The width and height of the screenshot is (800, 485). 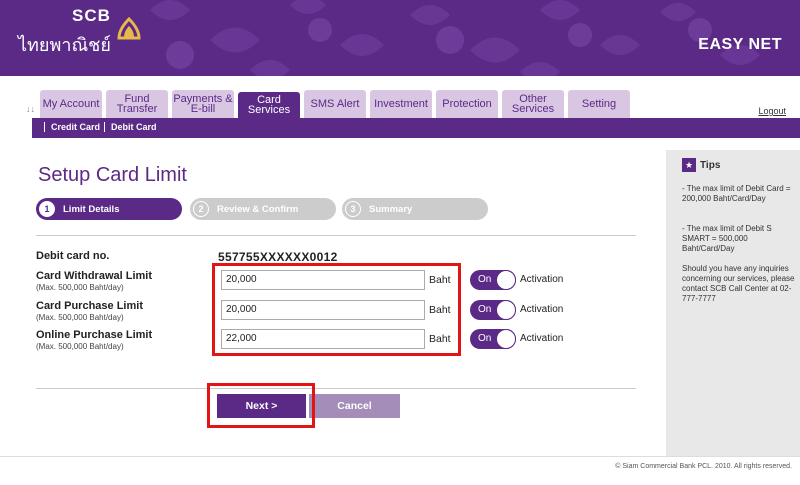 What do you see at coordinates (467, 104) in the screenshot?
I see `tab-protection: Protection` at bounding box center [467, 104].